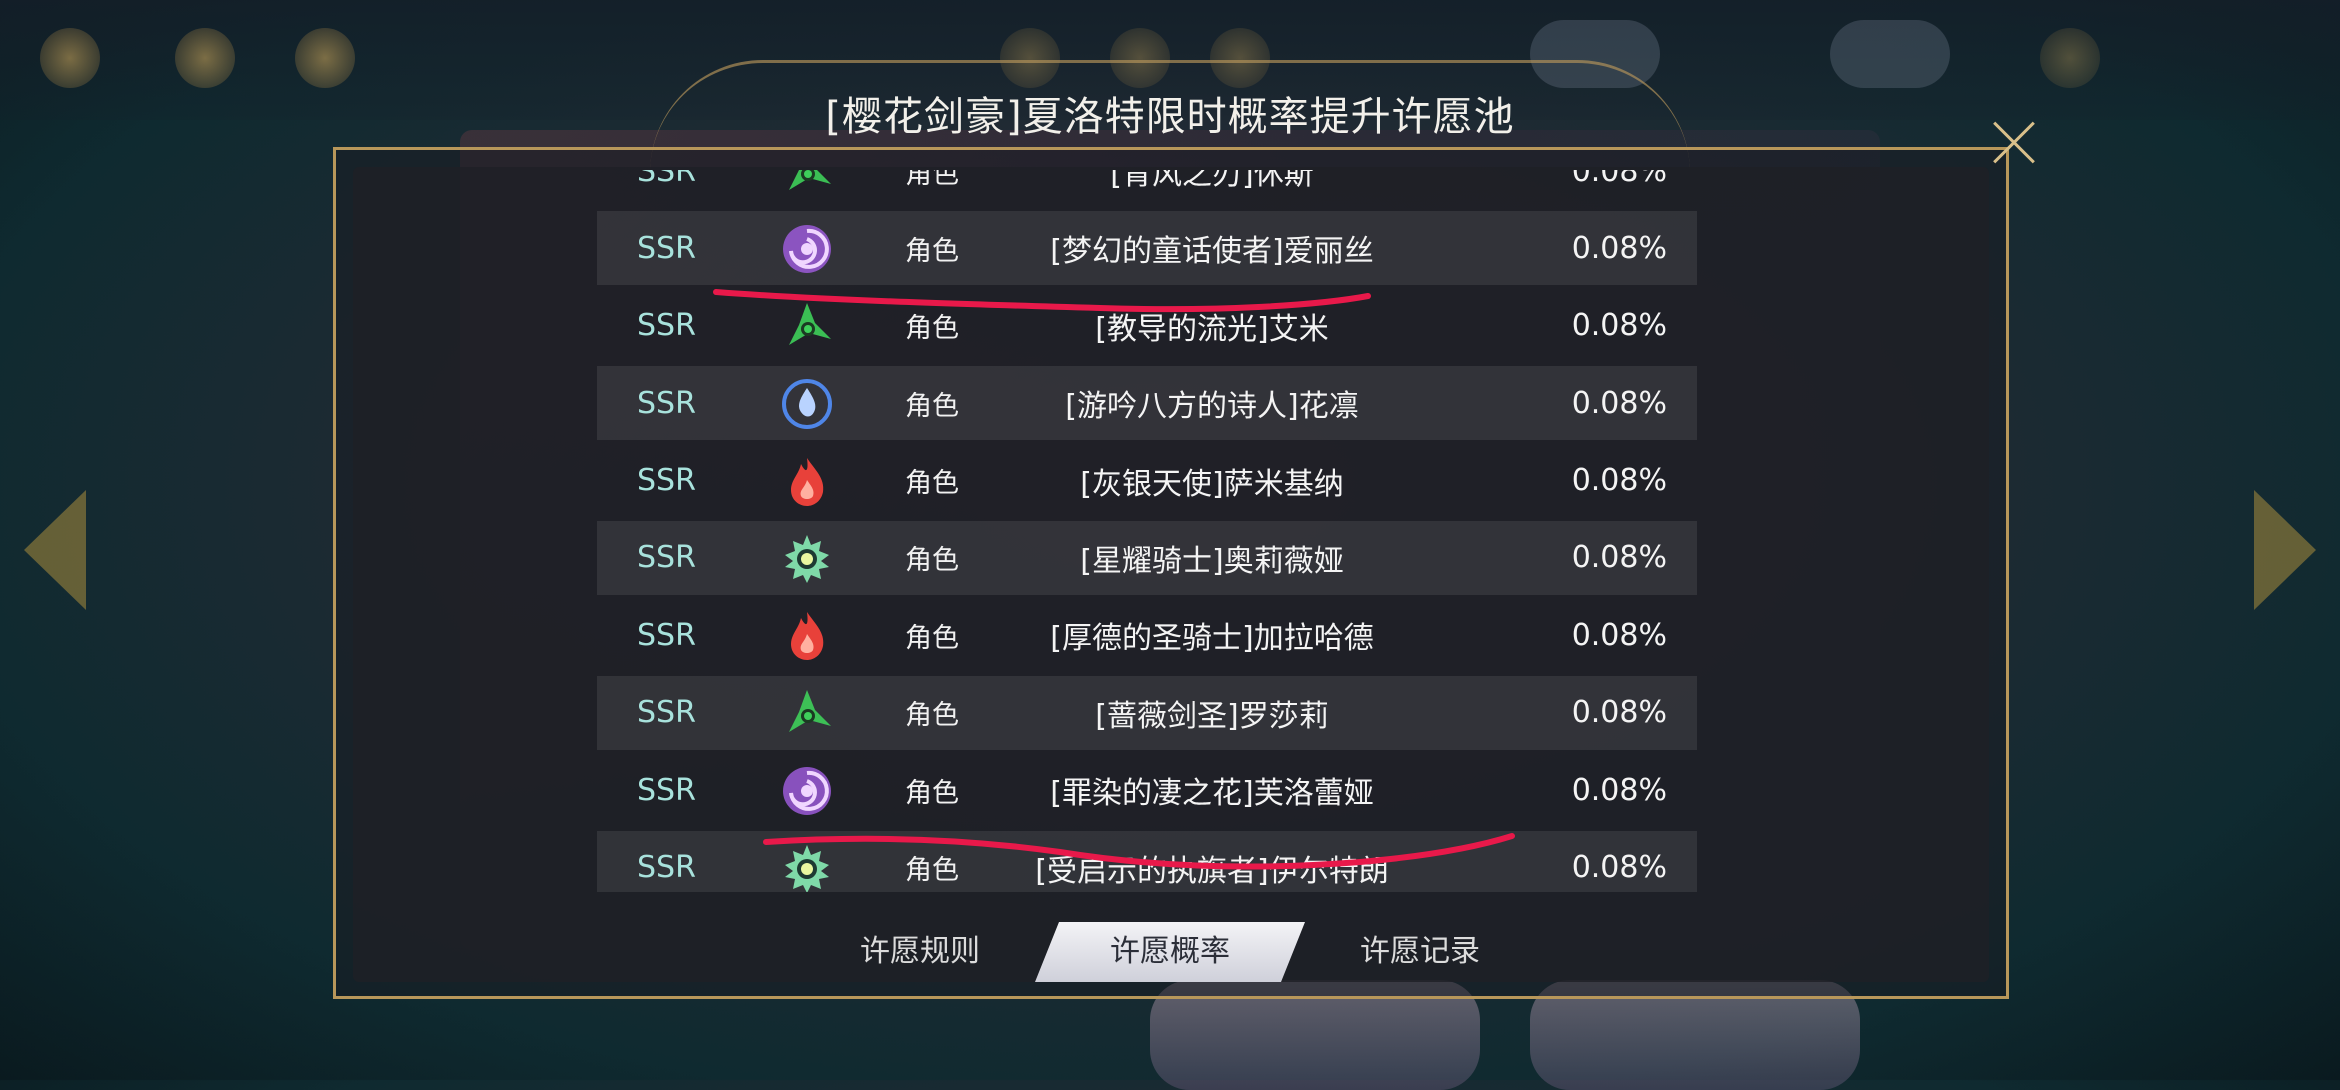 The image size is (2340, 1090). I want to click on table-row: SSR 角色 [教导的流光]艾米 0.08%, so click(1147, 326).